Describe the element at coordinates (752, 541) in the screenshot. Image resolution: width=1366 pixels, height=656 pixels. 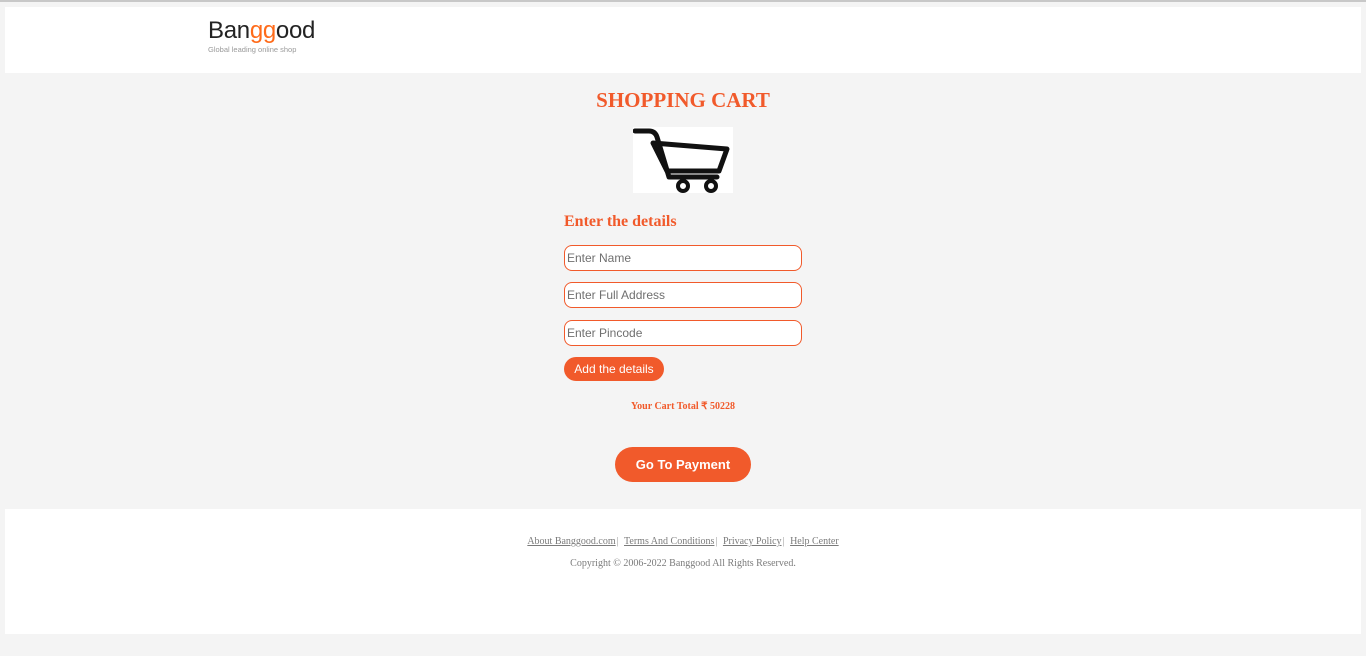
I see `footer-link-privacy: Privacy Policy` at that location.